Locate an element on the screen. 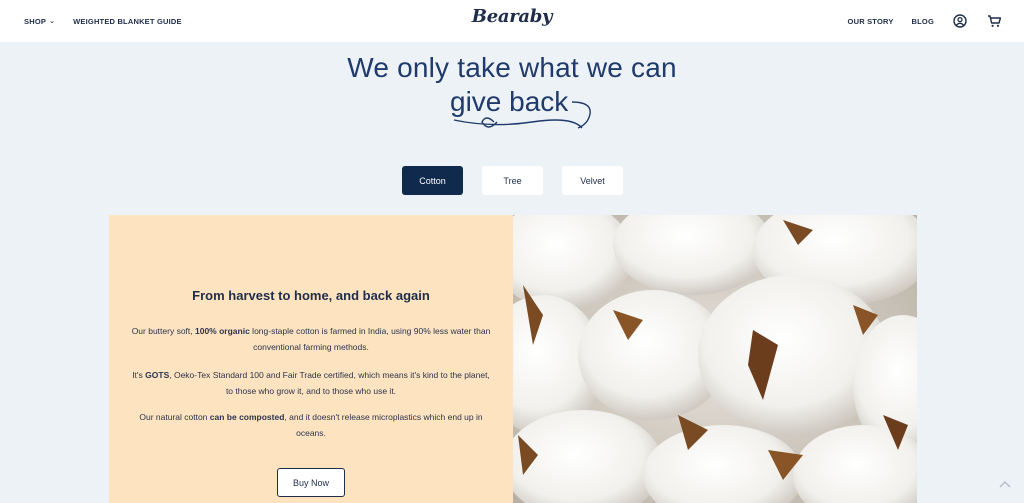 Image resolution: width=1024 pixels, height=503 pixels. chevron-up-icon is located at coordinates (1005, 484).